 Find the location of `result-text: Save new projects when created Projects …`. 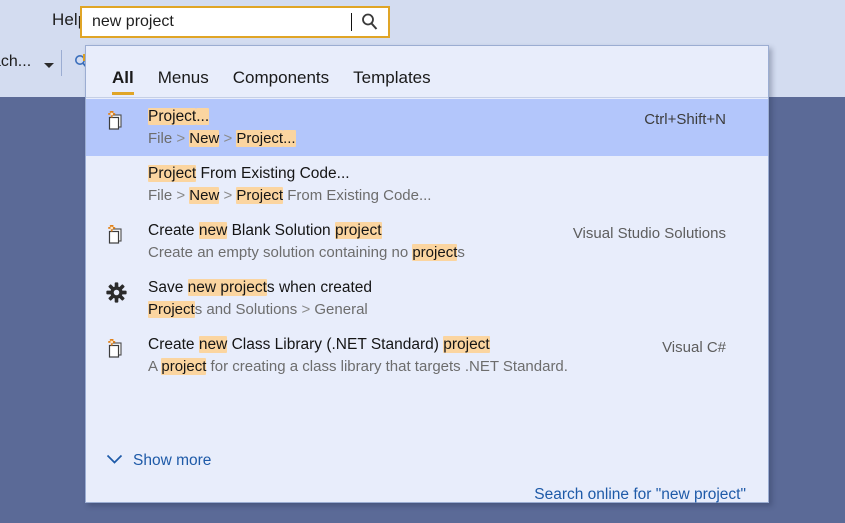

result-text: Save new projects when created Projects … is located at coordinates (450, 298).